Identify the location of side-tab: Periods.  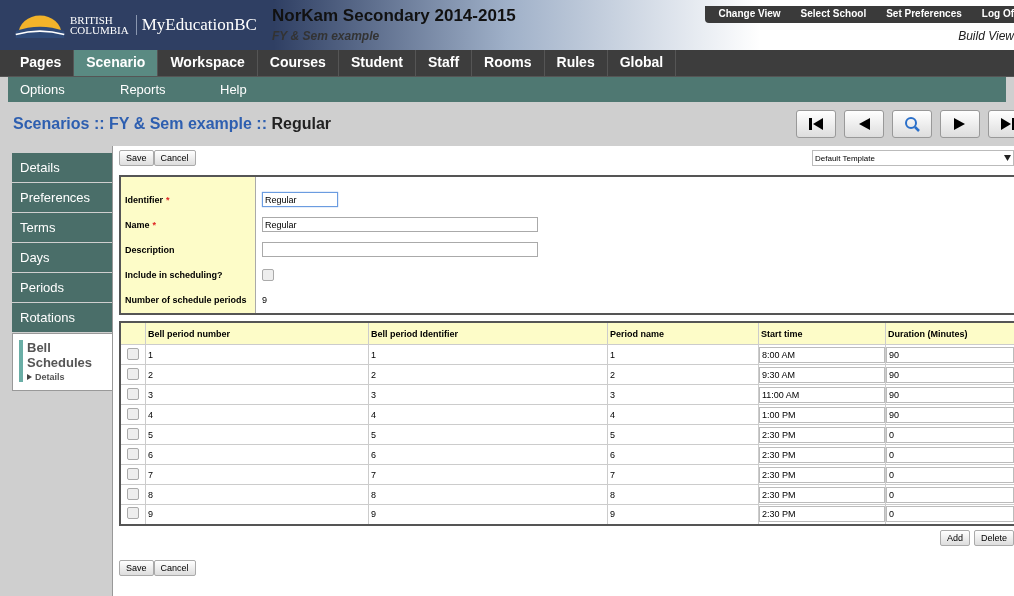
(62, 288).